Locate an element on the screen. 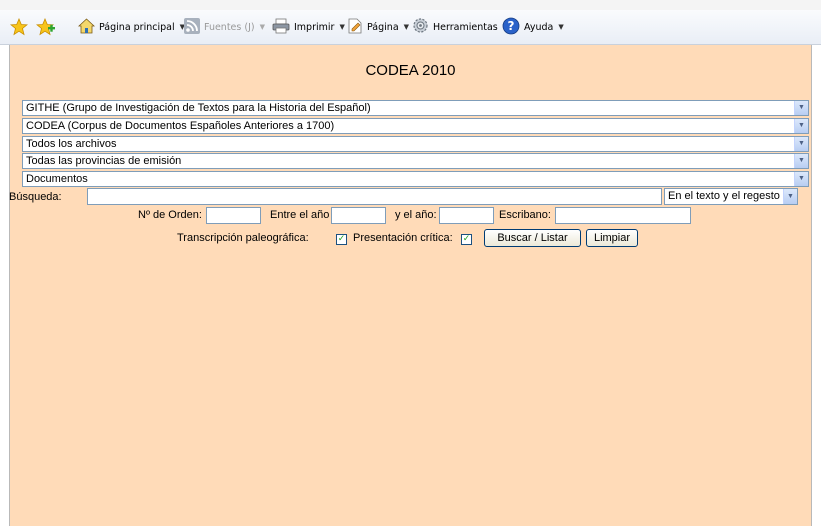  tools-label: Herramientas is located at coordinates (465, 27).